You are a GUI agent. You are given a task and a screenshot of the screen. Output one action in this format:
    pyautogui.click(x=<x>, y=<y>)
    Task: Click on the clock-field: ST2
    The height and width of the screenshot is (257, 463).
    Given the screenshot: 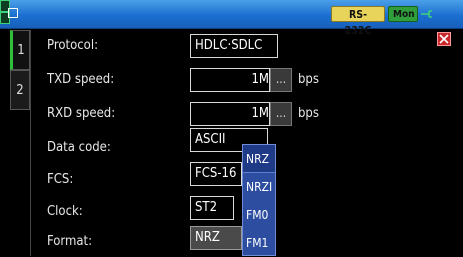 What is the action you would take?
    pyautogui.click(x=212, y=208)
    